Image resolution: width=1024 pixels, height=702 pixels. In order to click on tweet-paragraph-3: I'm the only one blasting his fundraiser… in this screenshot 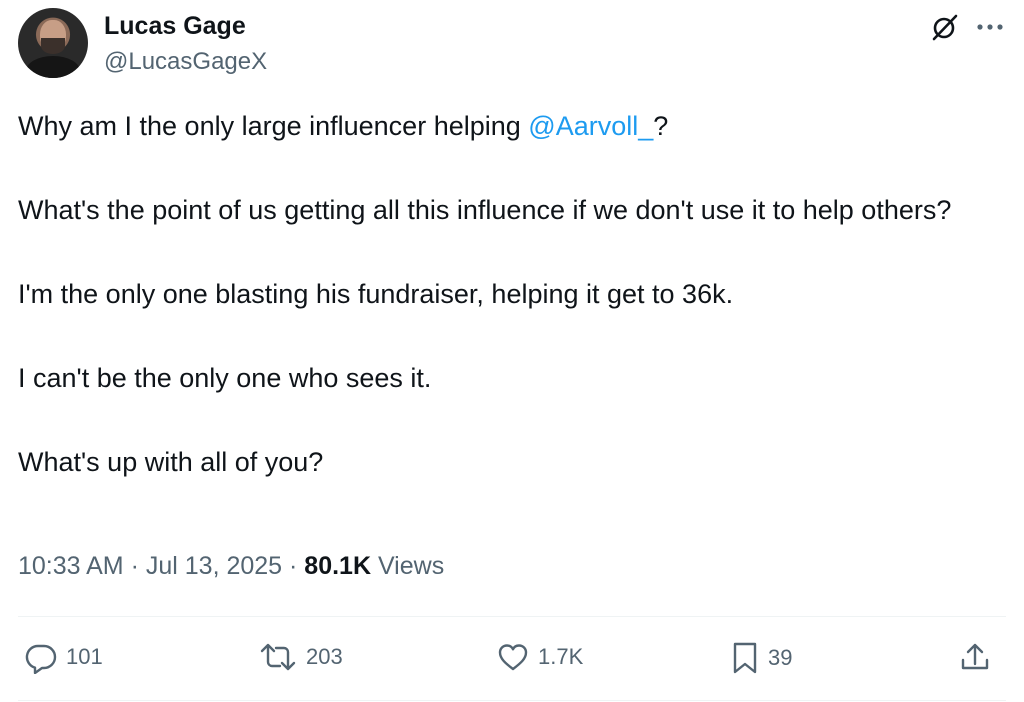, I will do `click(376, 294)`.